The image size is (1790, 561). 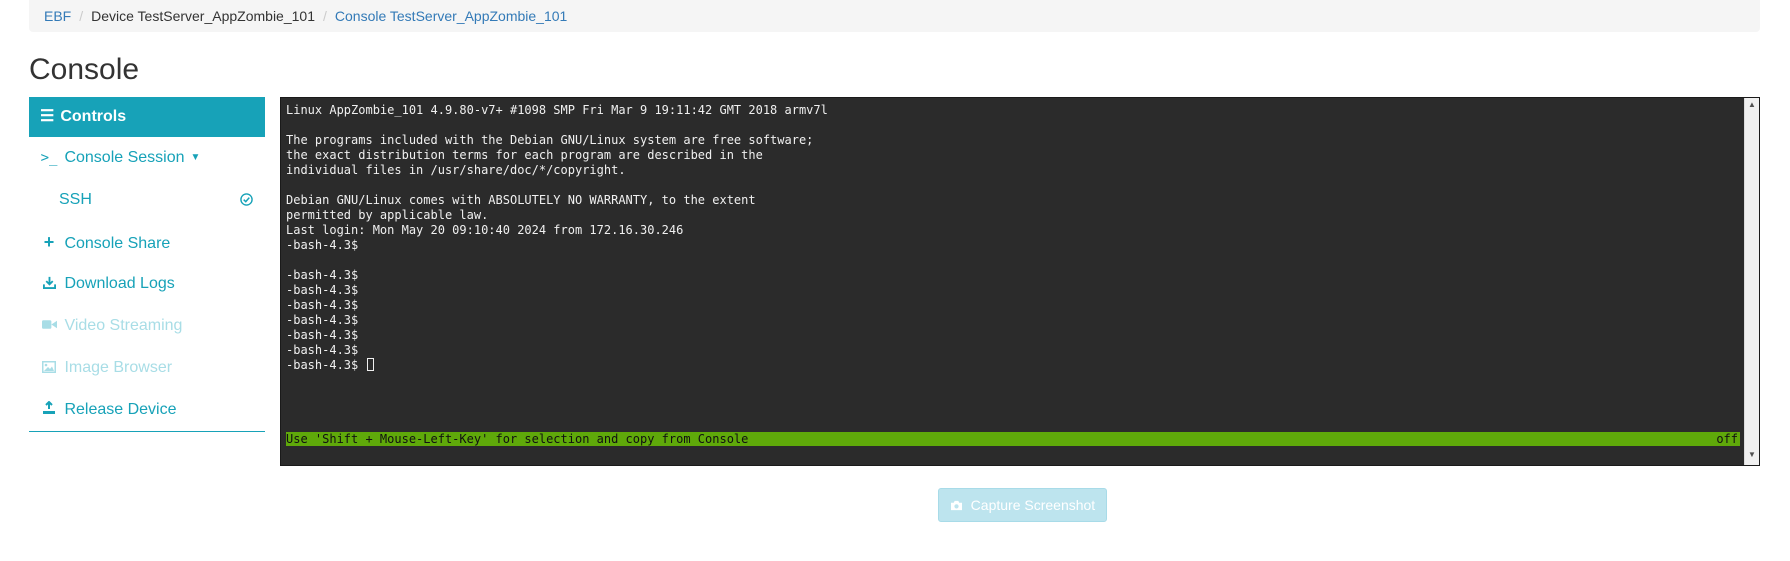 What do you see at coordinates (123, 325) in the screenshot?
I see `video-streaming-label: Video Streaming` at bounding box center [123, 325].